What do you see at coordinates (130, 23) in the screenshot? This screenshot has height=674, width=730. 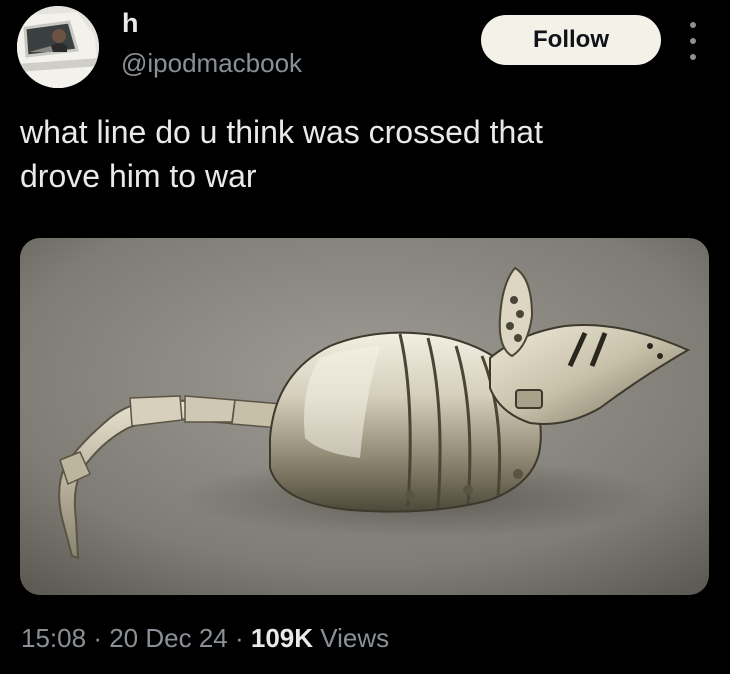 I see `author-display-name: h` at bounding box center [130, 23].